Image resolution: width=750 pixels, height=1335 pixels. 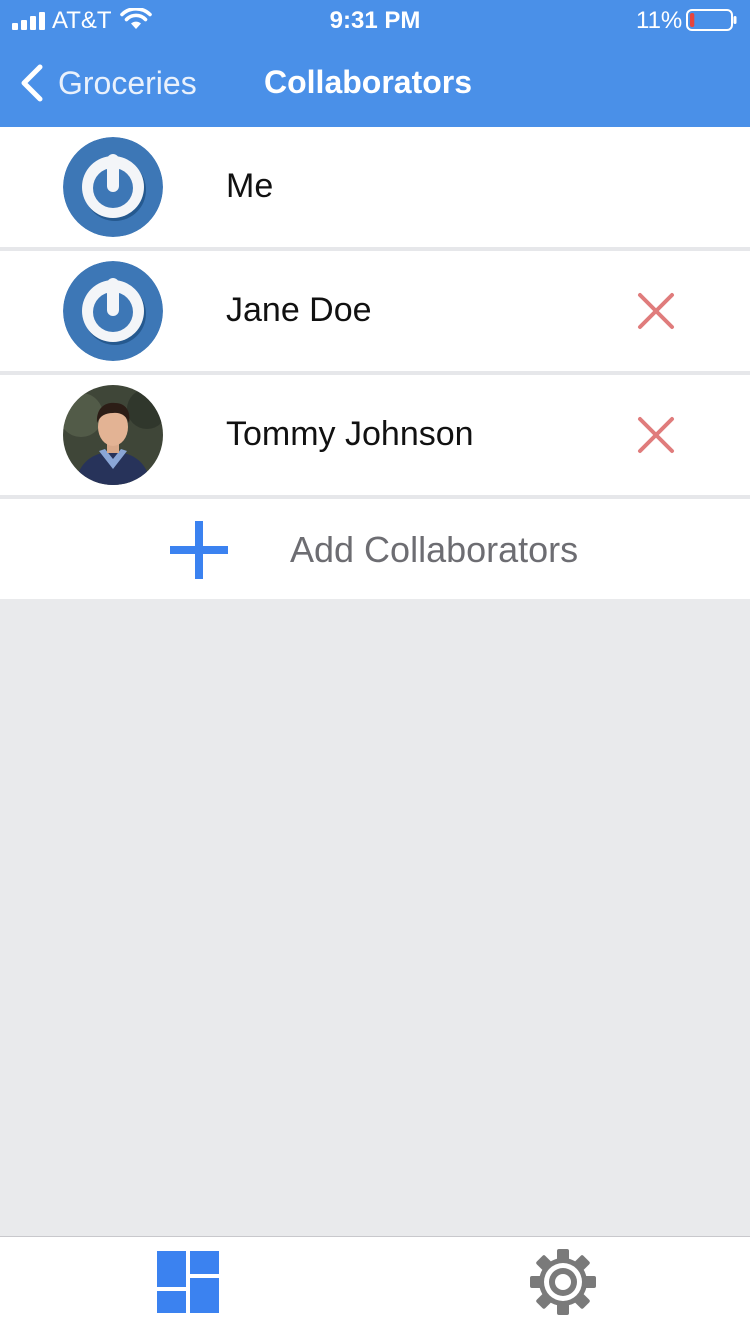 I want to click on carrier-label: AT&T, so click(x=82, y=20).